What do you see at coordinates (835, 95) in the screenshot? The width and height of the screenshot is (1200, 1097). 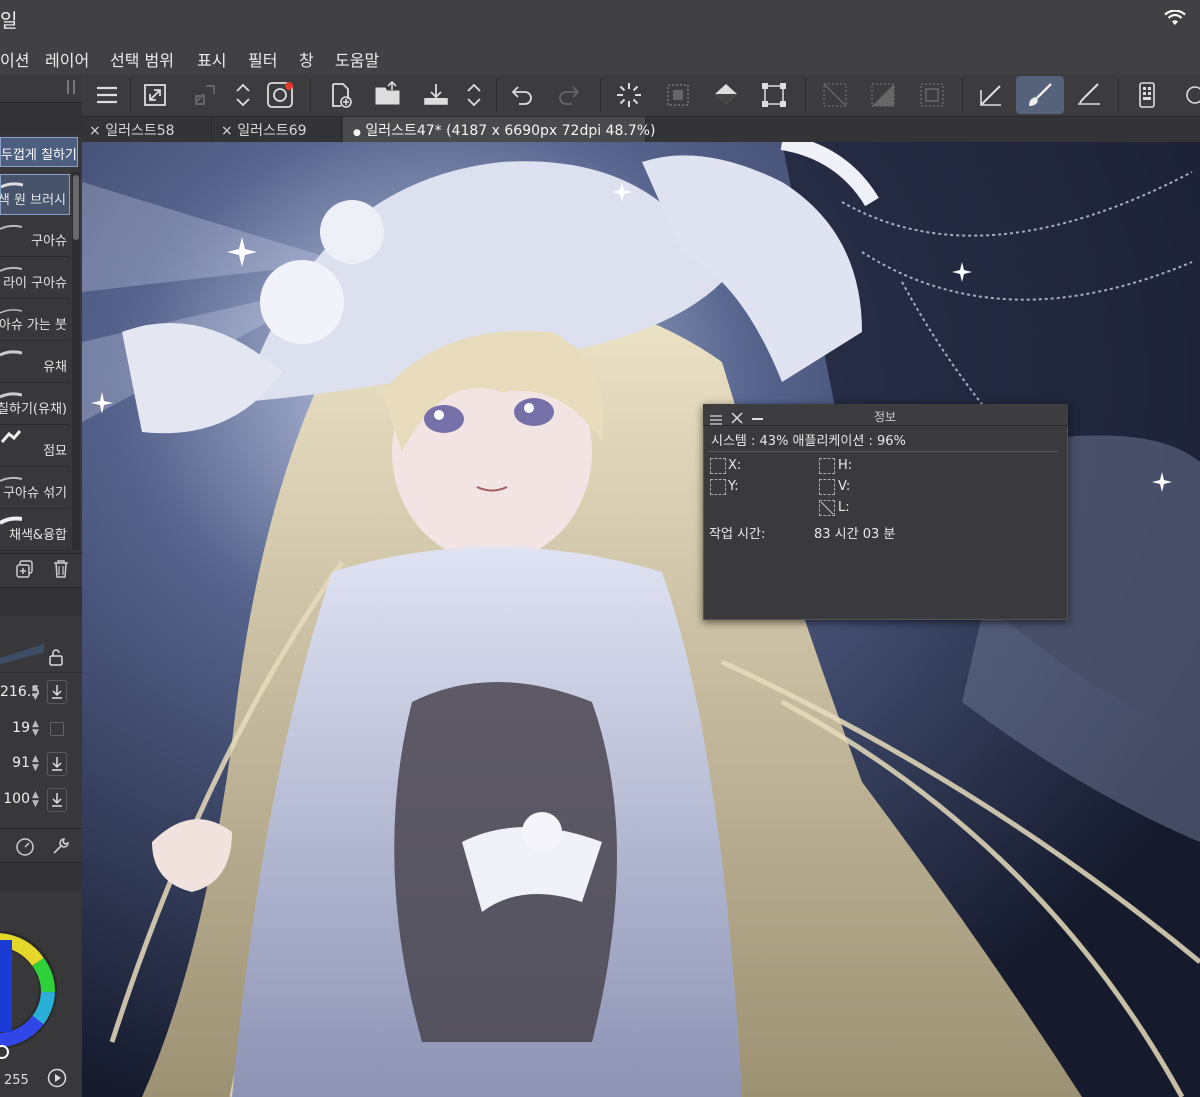 I see `clear-layer-icon` at bounding box center [835, 95].